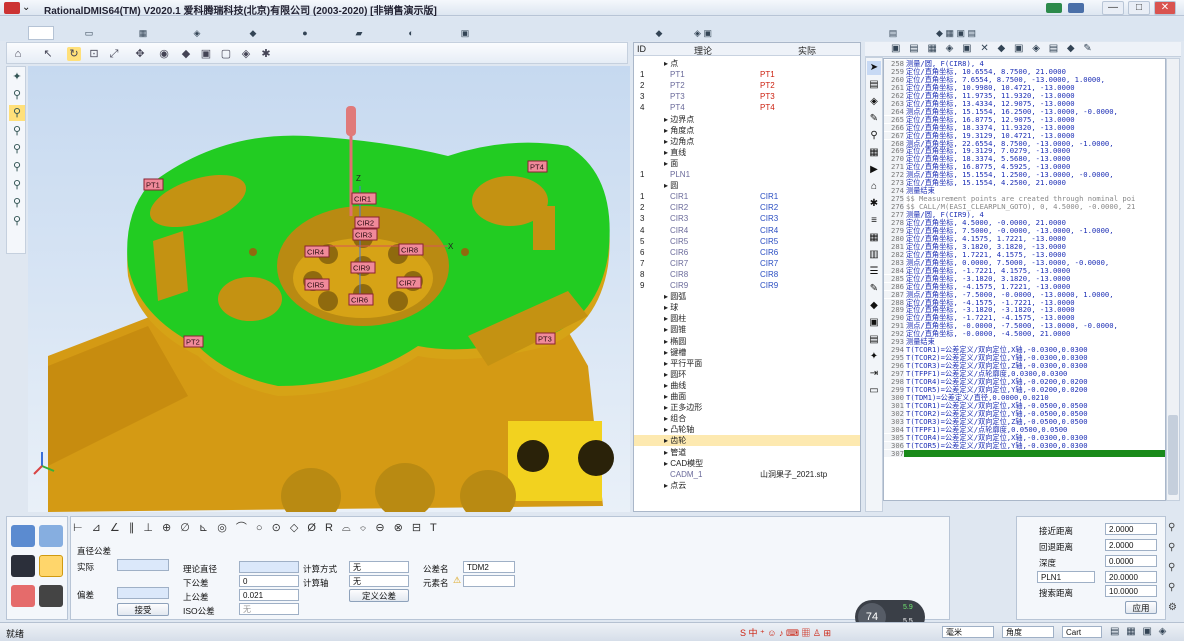  Describe the element at coordinates (747, 141) in the screenshot. I see `tree-row: ▸ 边角点` at that location.